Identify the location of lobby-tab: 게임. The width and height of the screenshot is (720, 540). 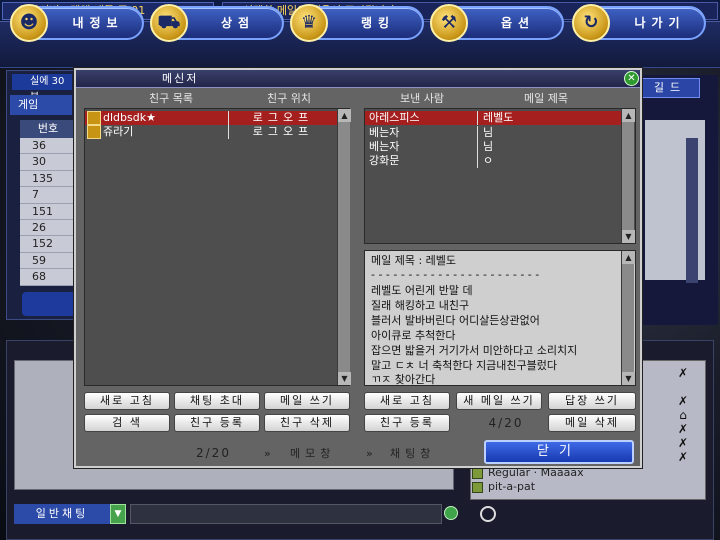
(41, 105).